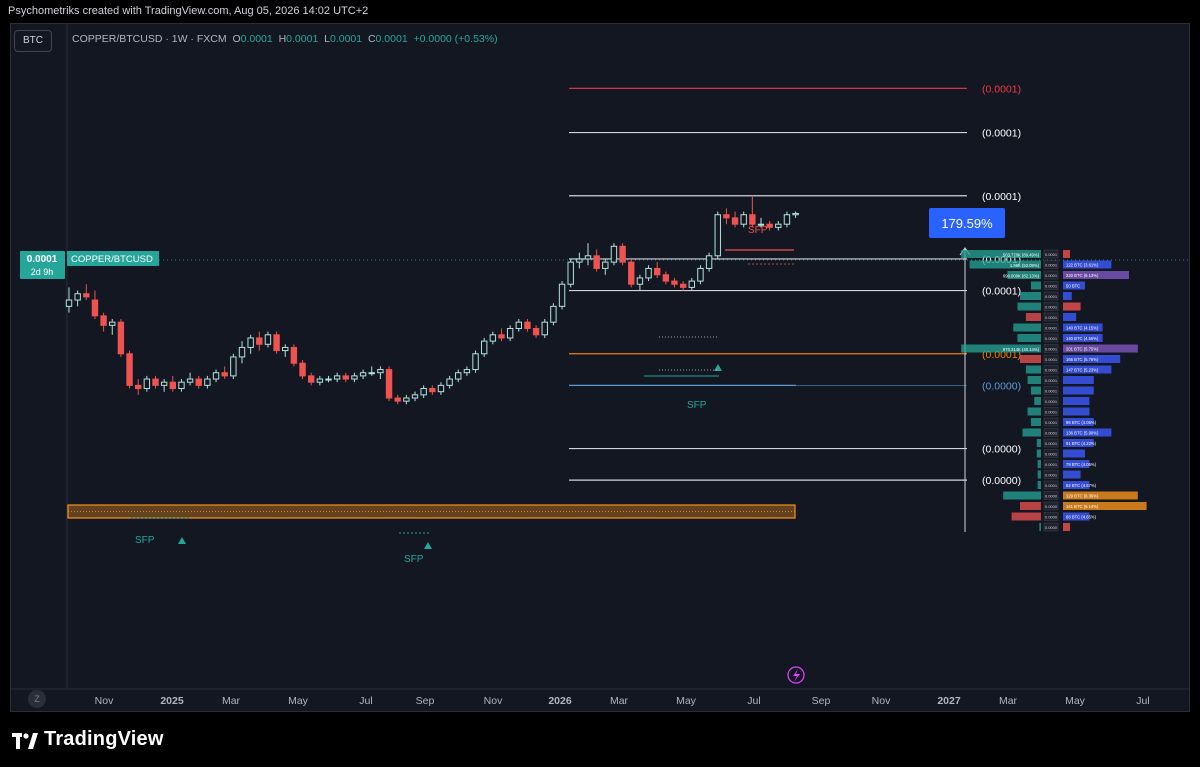  Describe the element at coordinates (1001, 89) in the screenshot. I see `level-label-0: (0.0001)` at that location.